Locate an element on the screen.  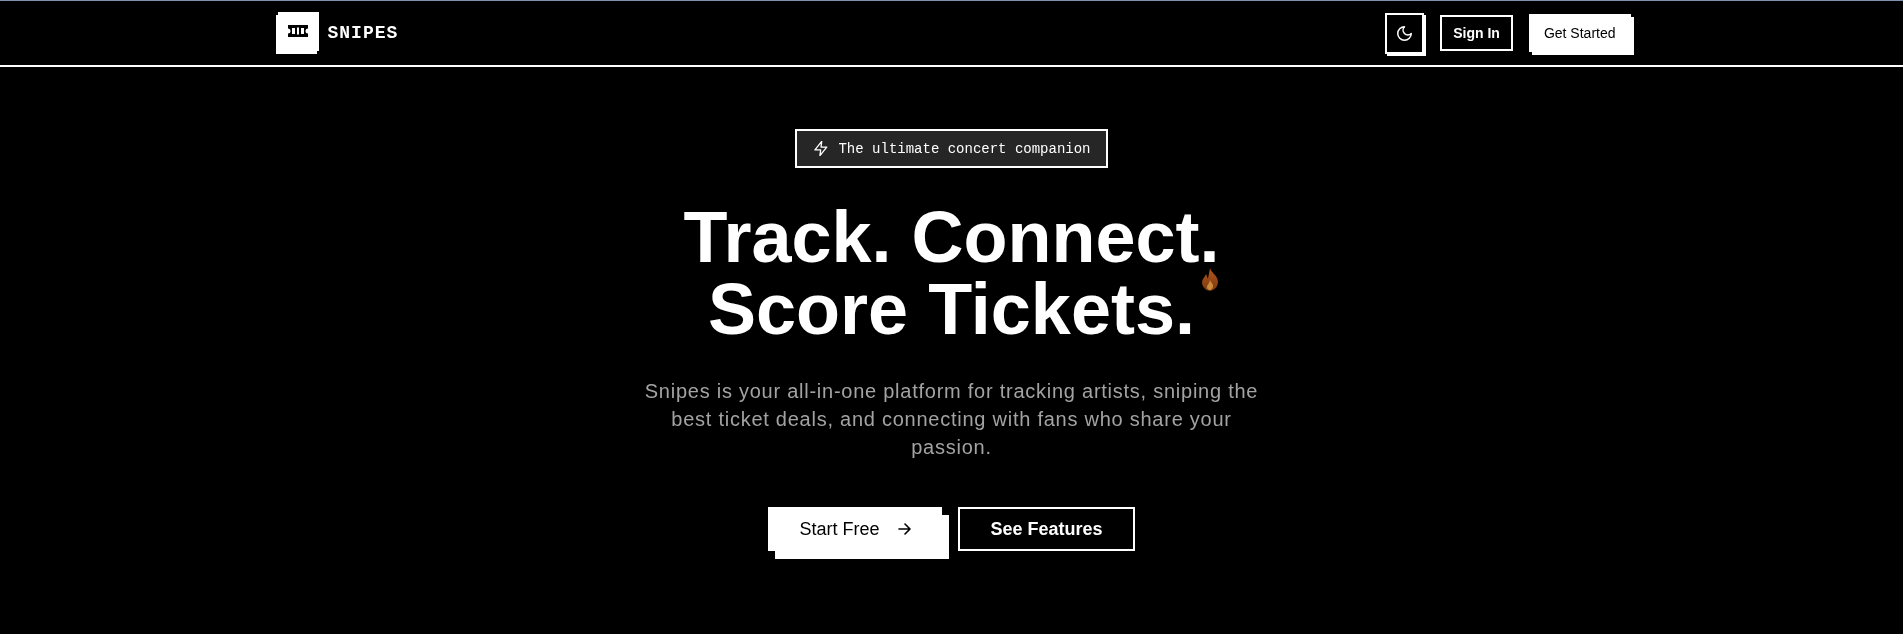
arrow-right-icon is located at coordinates (905, 529).